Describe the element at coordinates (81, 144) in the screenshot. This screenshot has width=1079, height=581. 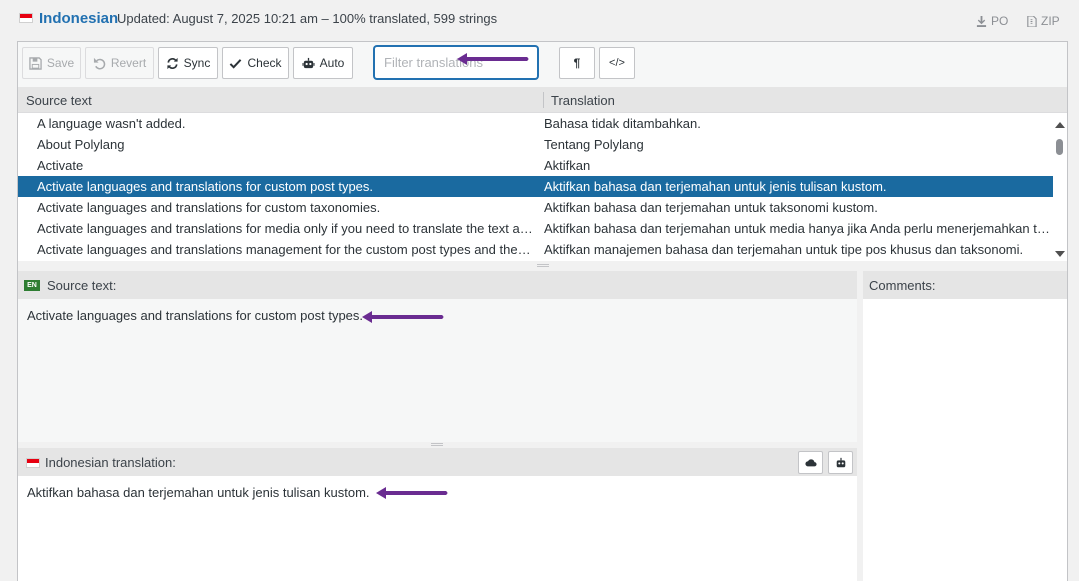
I see `row-source: About Polylang` at that location.